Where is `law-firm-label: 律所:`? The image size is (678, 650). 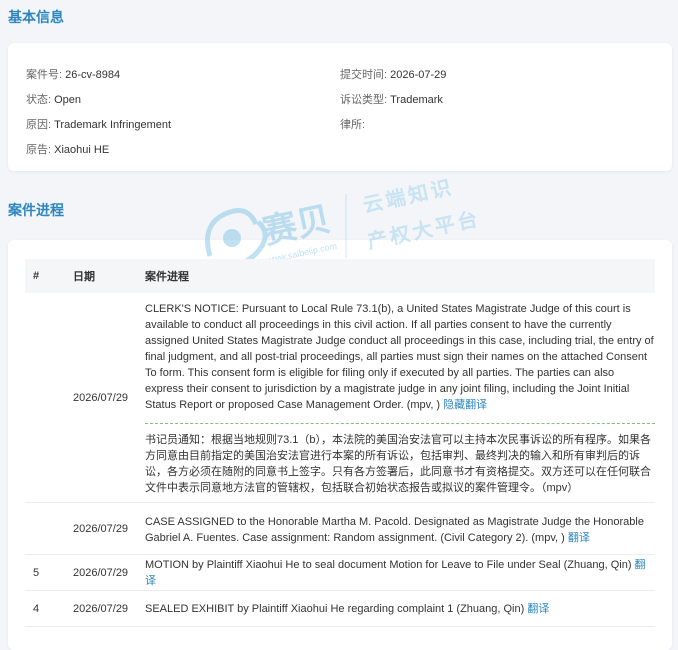 law-firm-label: 律所: is located at coordinates (353, 125).